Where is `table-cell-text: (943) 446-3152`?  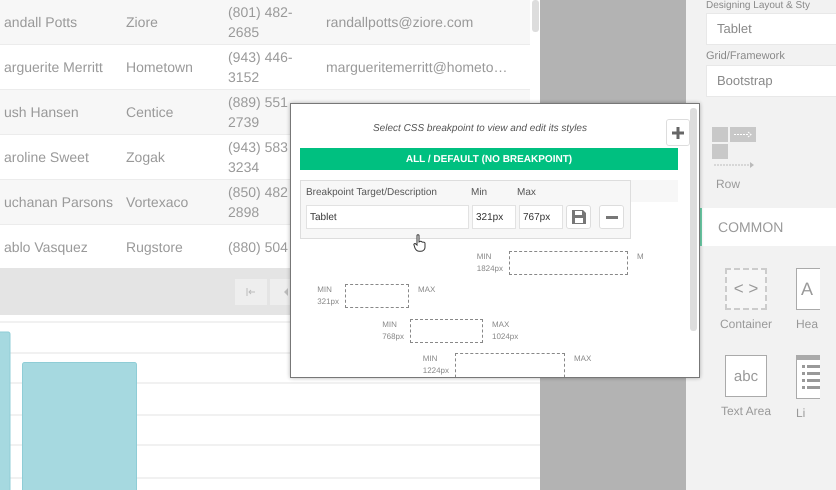 table-cell-text: (943) 446-3152 is located at coordinates (260, 67).